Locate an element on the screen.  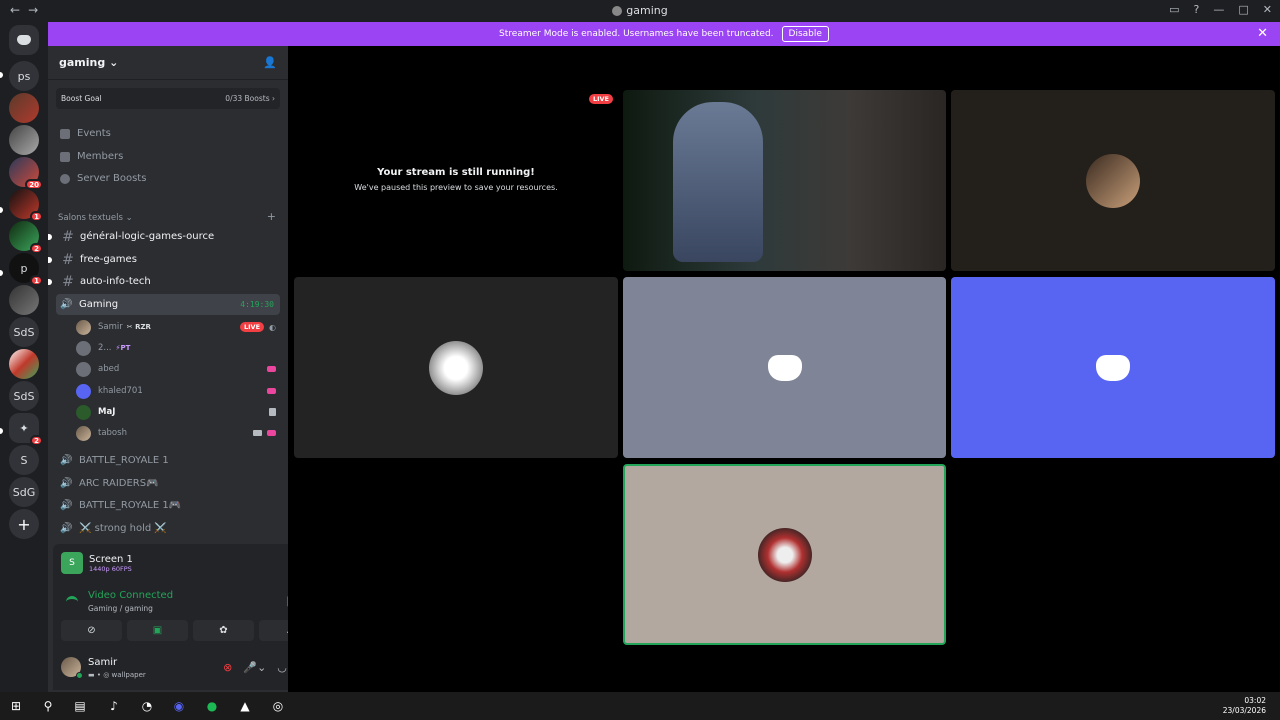
add-server-button: + is located at coordinates (24, 524).